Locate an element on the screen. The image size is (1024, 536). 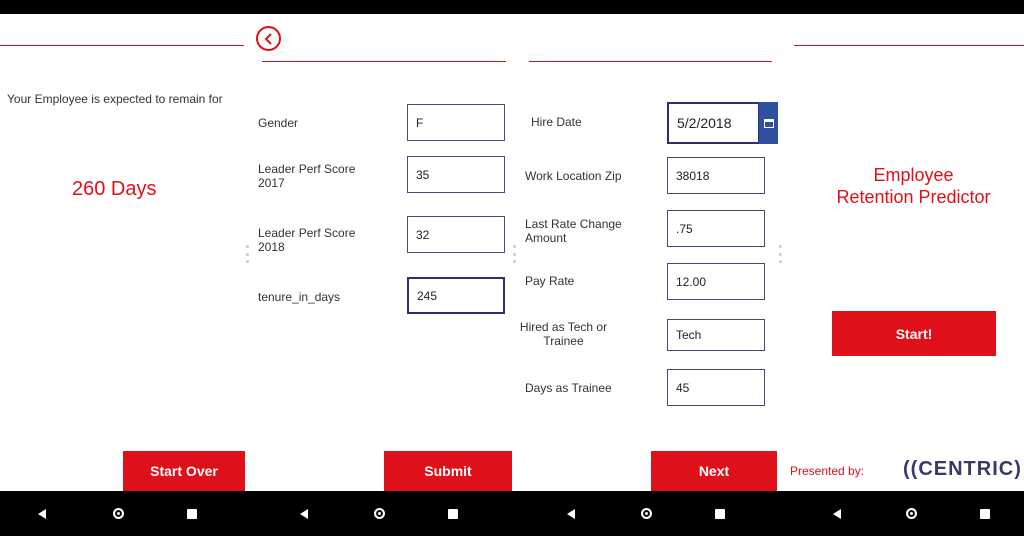
tenure-label: tenure_in_days is located at coordinates (299, 297).